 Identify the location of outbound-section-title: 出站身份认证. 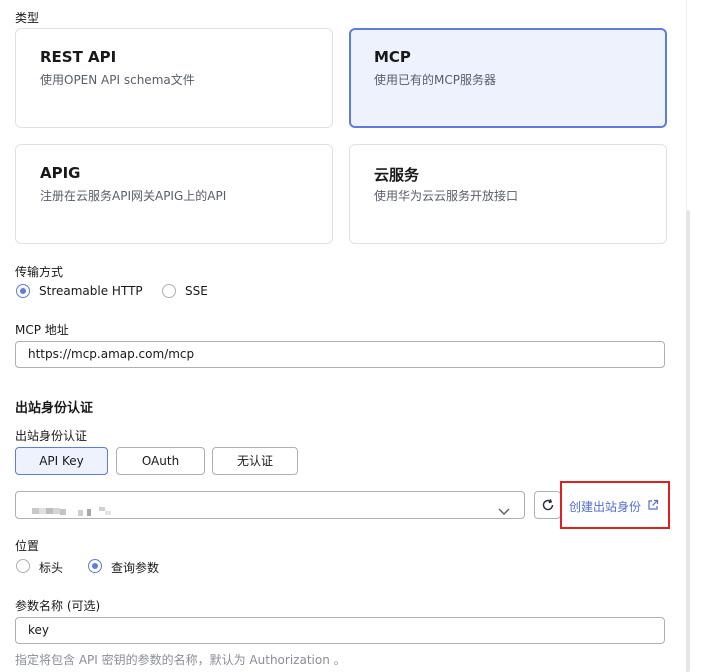
(54, 408).